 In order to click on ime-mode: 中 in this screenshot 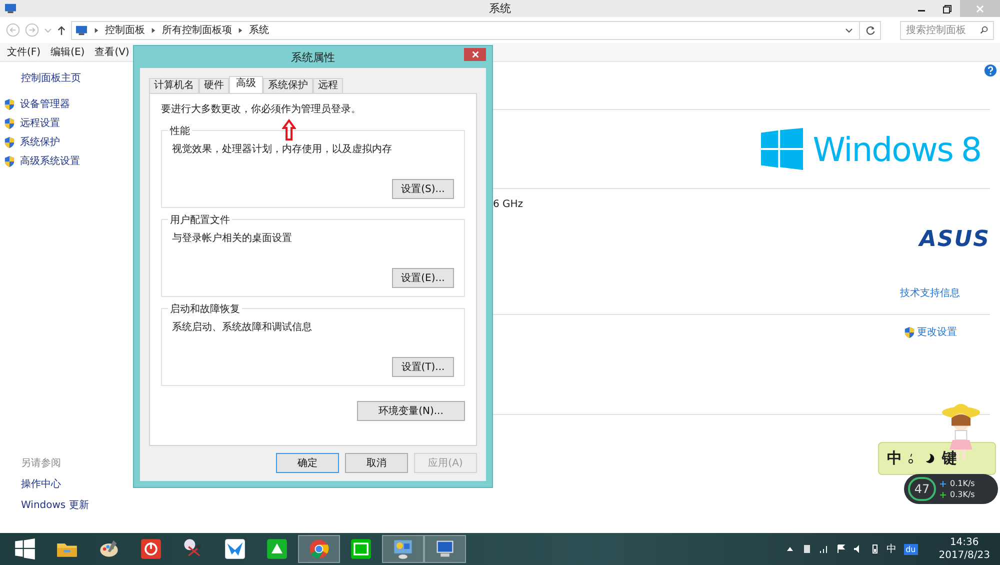, I will do `click(894, 458)`.